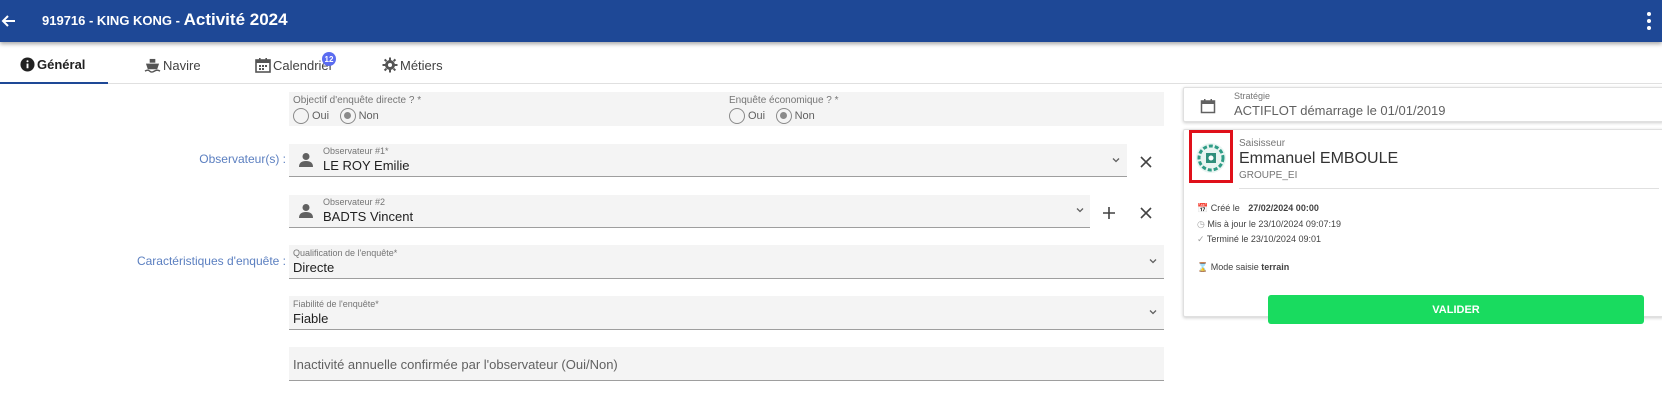  I want to click on hourglass-icon: ⌛, so click(1203, 267).